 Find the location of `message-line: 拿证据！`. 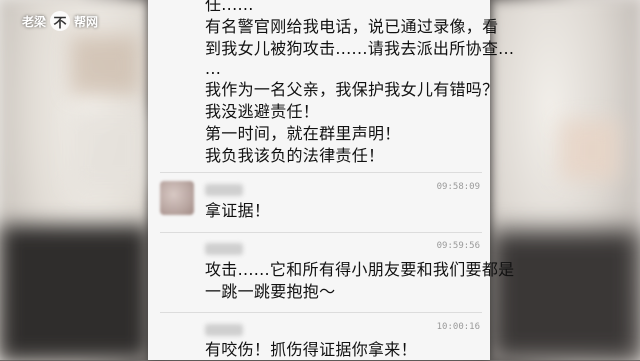

message-line: 拿证据！ is located at coordinates (238, 210).